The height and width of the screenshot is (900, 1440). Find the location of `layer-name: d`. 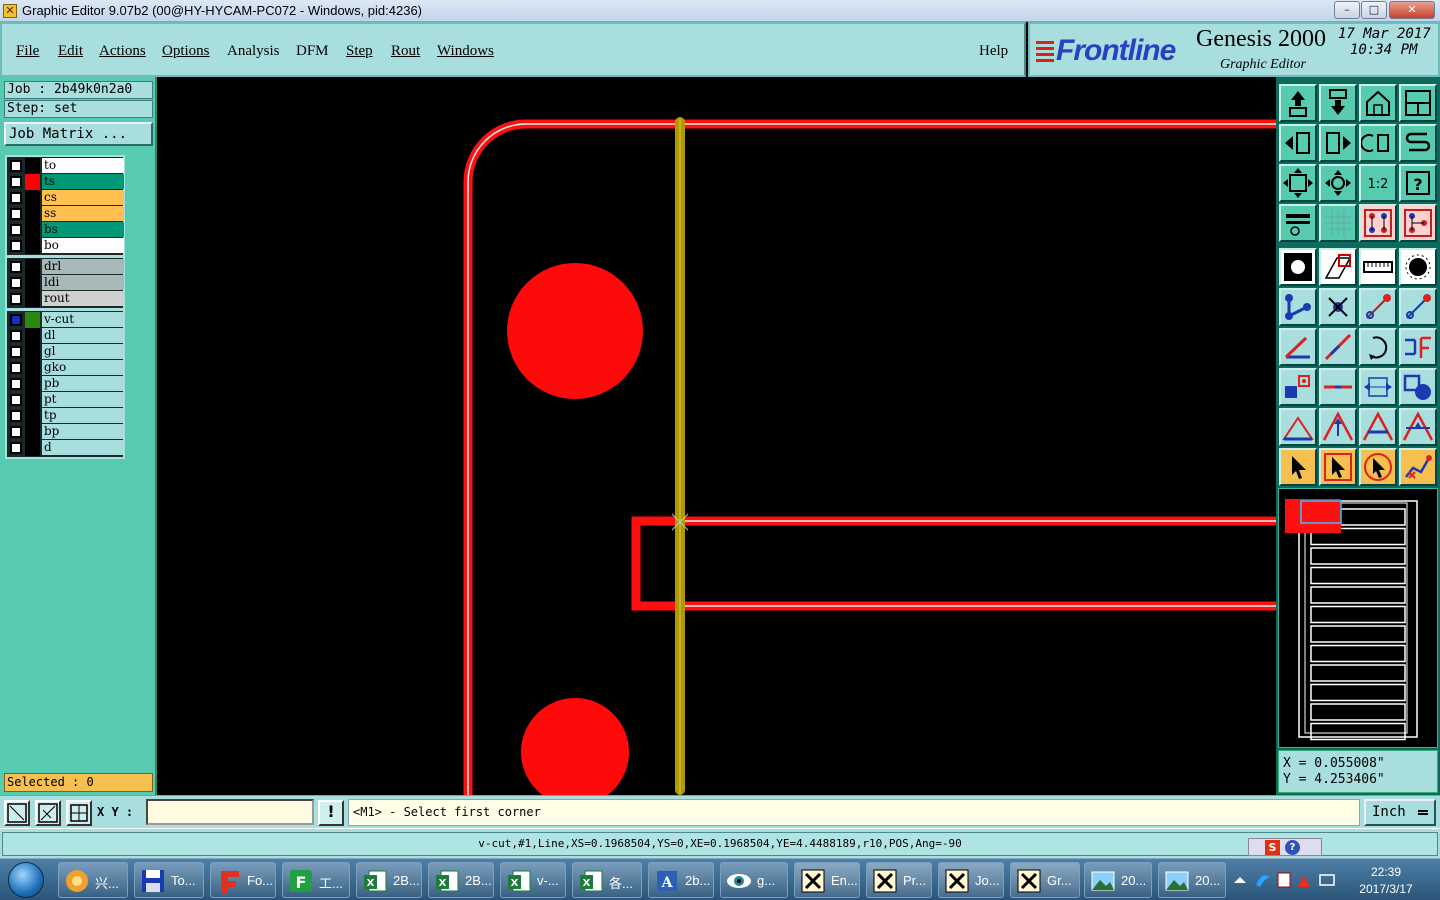

layer-name: d is located at coordinates (83, 447).